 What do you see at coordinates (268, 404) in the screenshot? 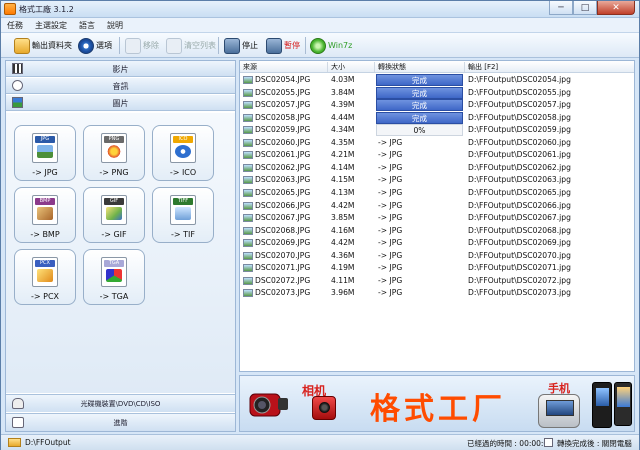
I see `camcorder-icon` at bounding box center [268, 404].